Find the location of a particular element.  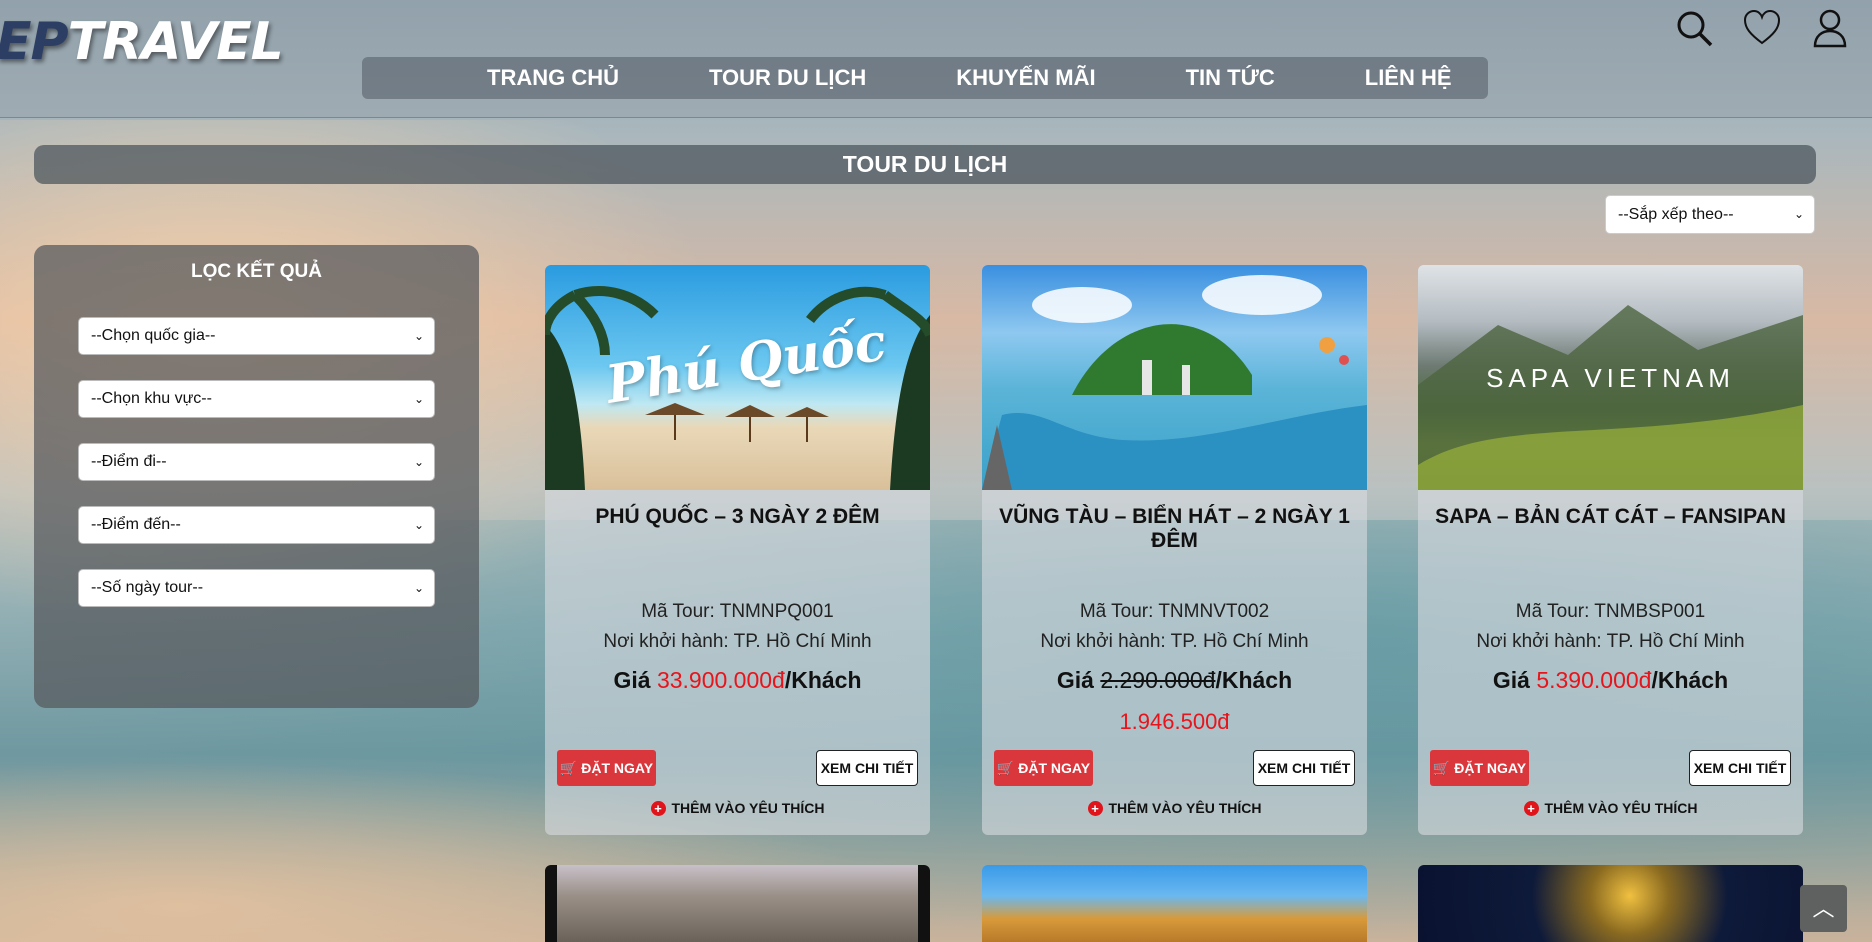

heart-icon is located at coordinates (1762, 28).